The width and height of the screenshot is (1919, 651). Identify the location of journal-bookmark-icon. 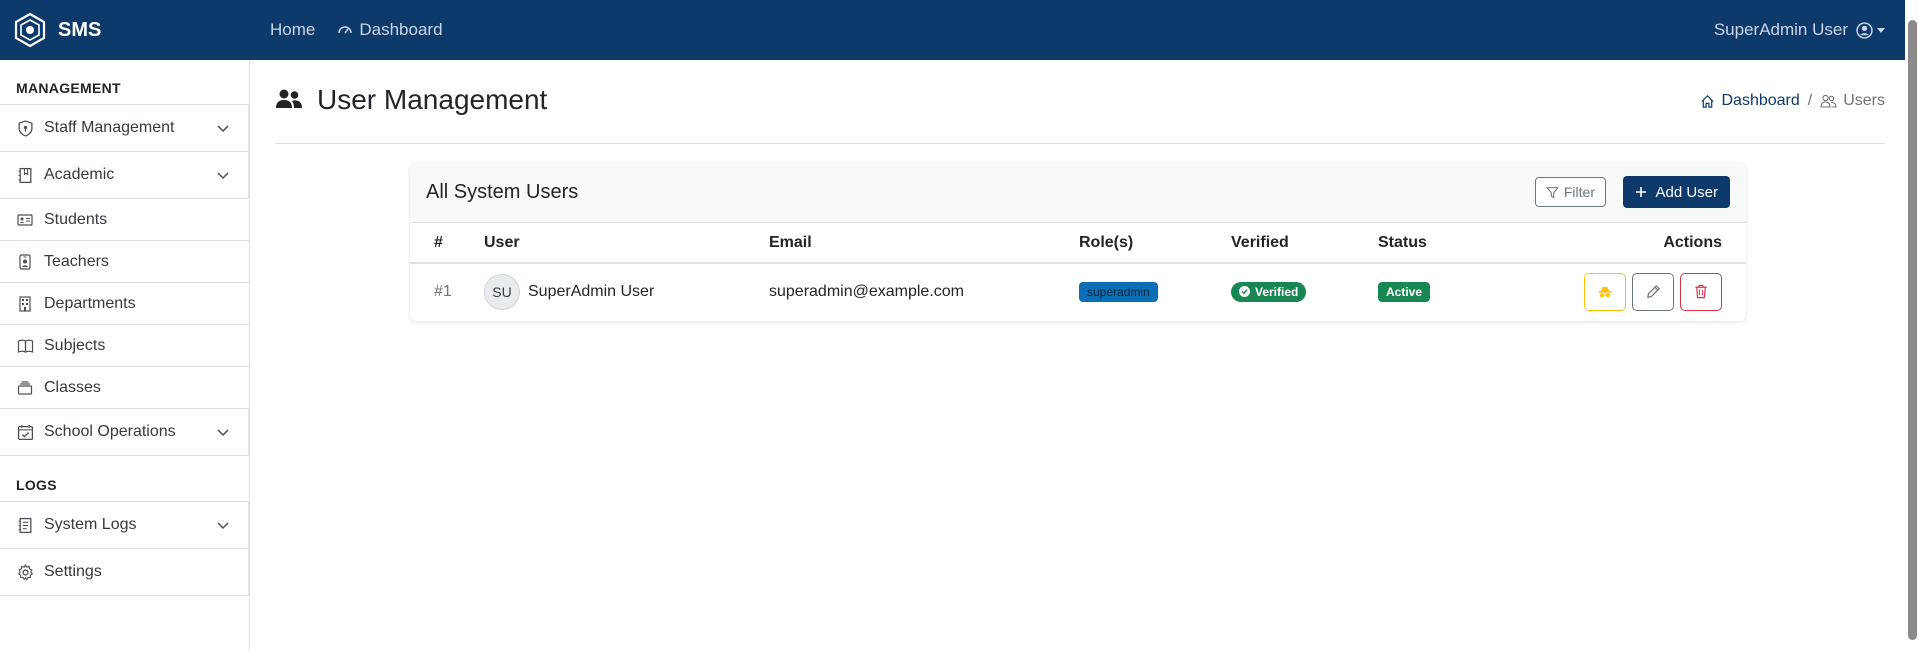
(25, 175).